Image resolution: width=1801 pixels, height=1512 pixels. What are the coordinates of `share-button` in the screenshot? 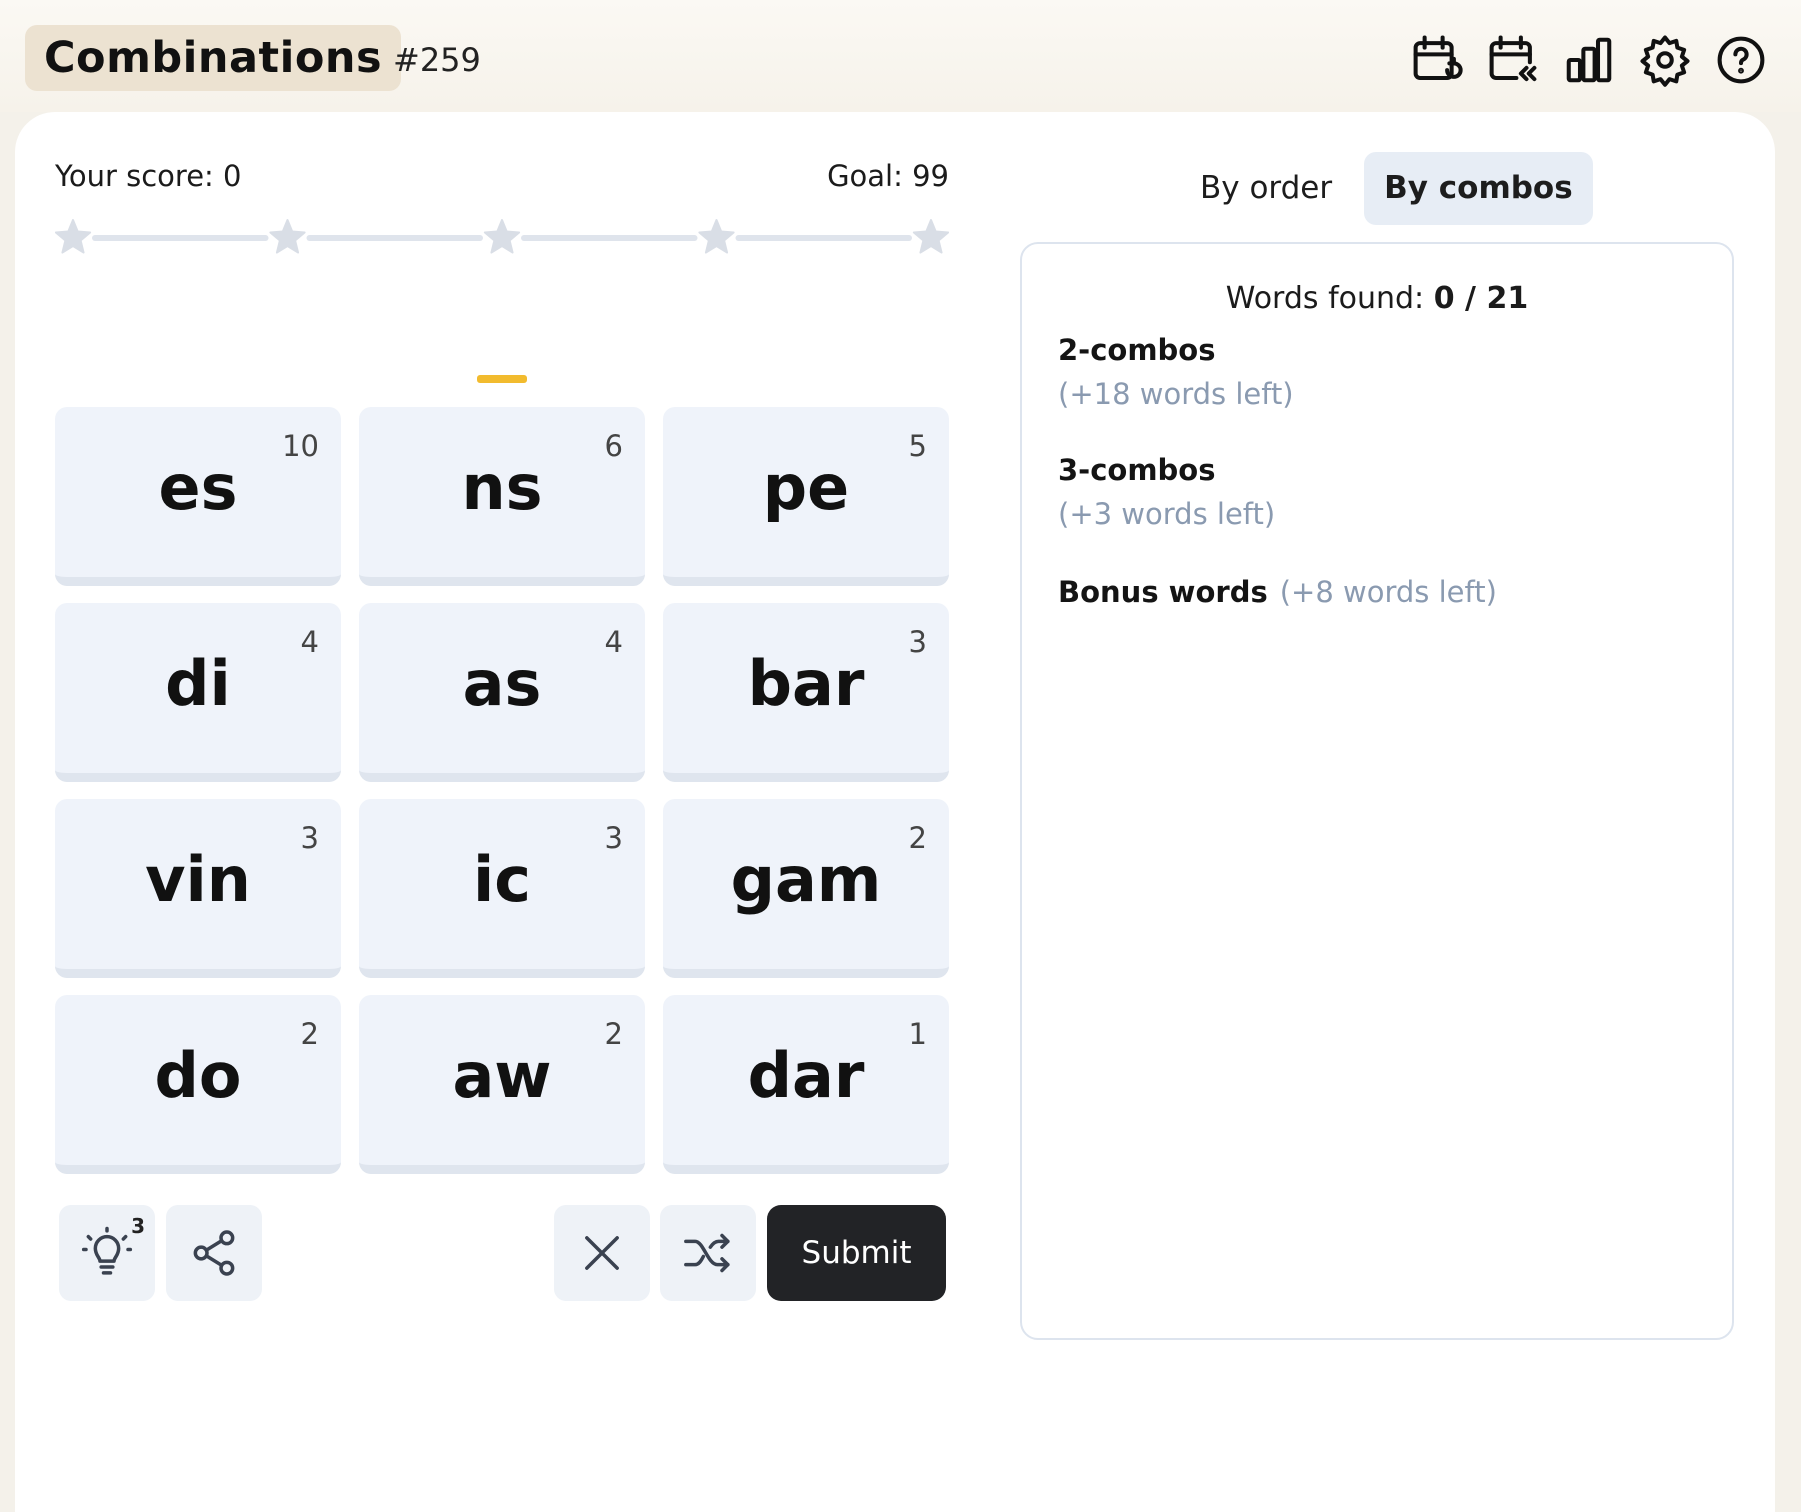 It's located at (214, 1253).